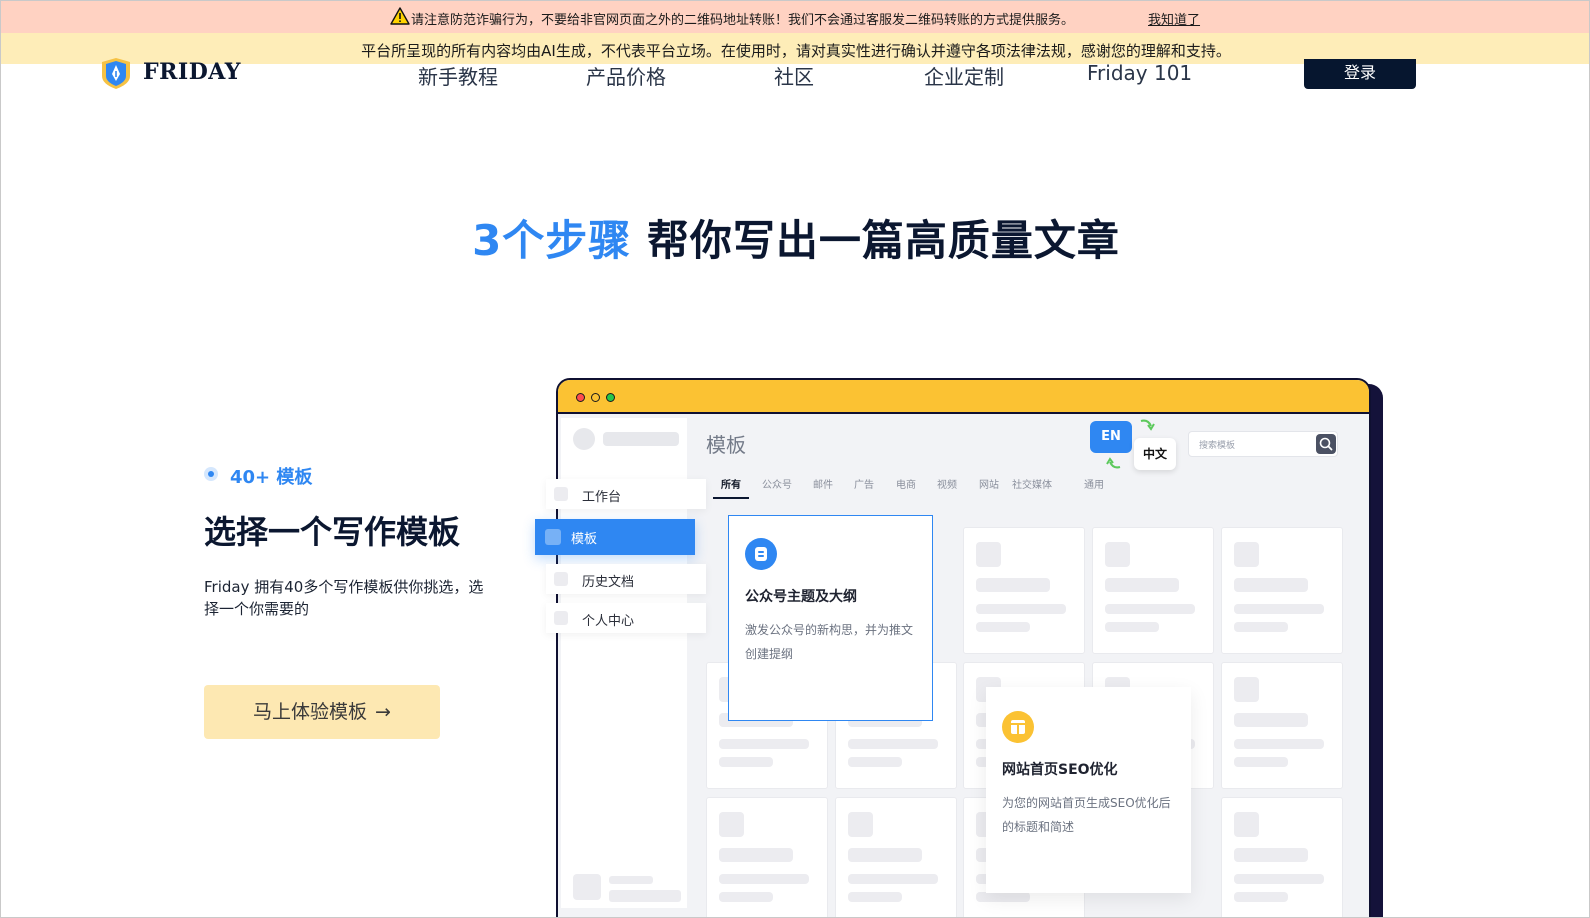 This screenshot has width=1590, height=918. Describe the element at coordinates (344, 598) in the screenshot. I see `step-description: Friday 拥有40多个写作模板供你挑选，选择一个你需要的` at that location.